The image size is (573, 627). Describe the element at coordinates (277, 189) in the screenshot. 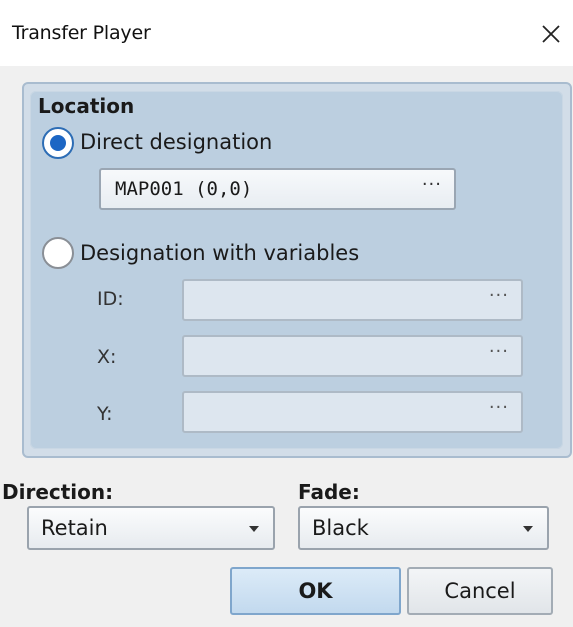

I see `map-location-field: MAP001 (0,0) ···` at that location.